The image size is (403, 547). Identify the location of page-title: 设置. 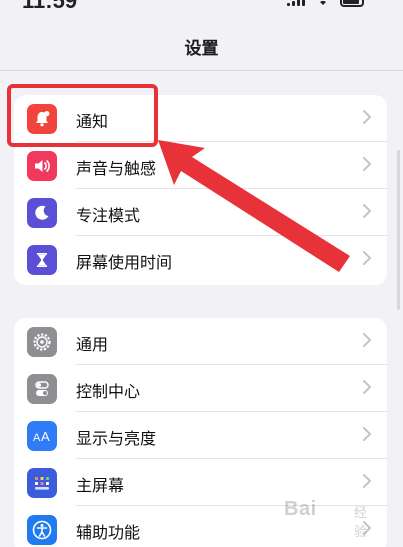
(201, 49).